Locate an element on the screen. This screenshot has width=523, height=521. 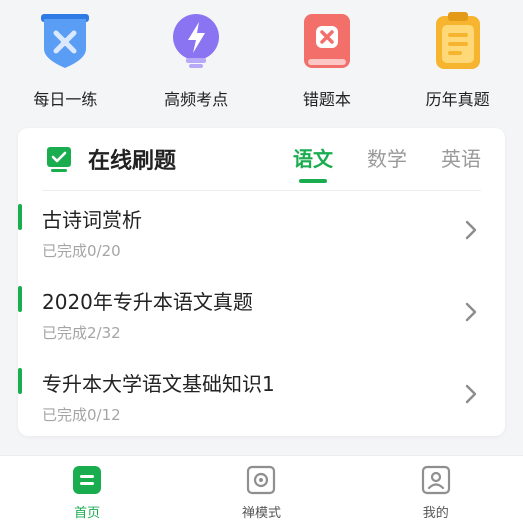
profile-icon is located at coordinates (436, 480).